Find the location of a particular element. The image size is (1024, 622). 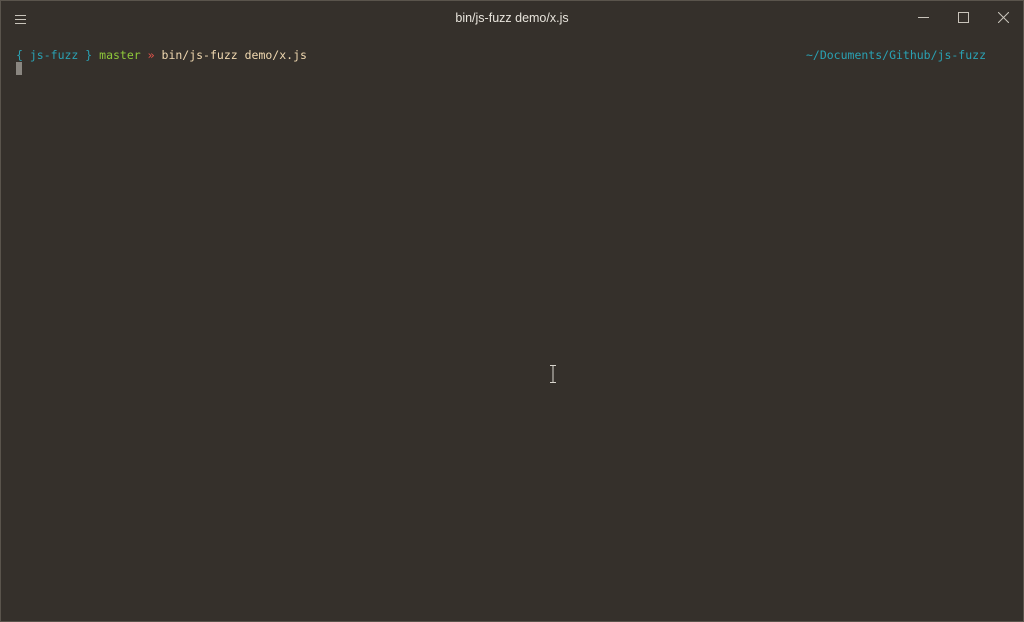

ibeam-cursor-icon is located at coordinates (553, 374).